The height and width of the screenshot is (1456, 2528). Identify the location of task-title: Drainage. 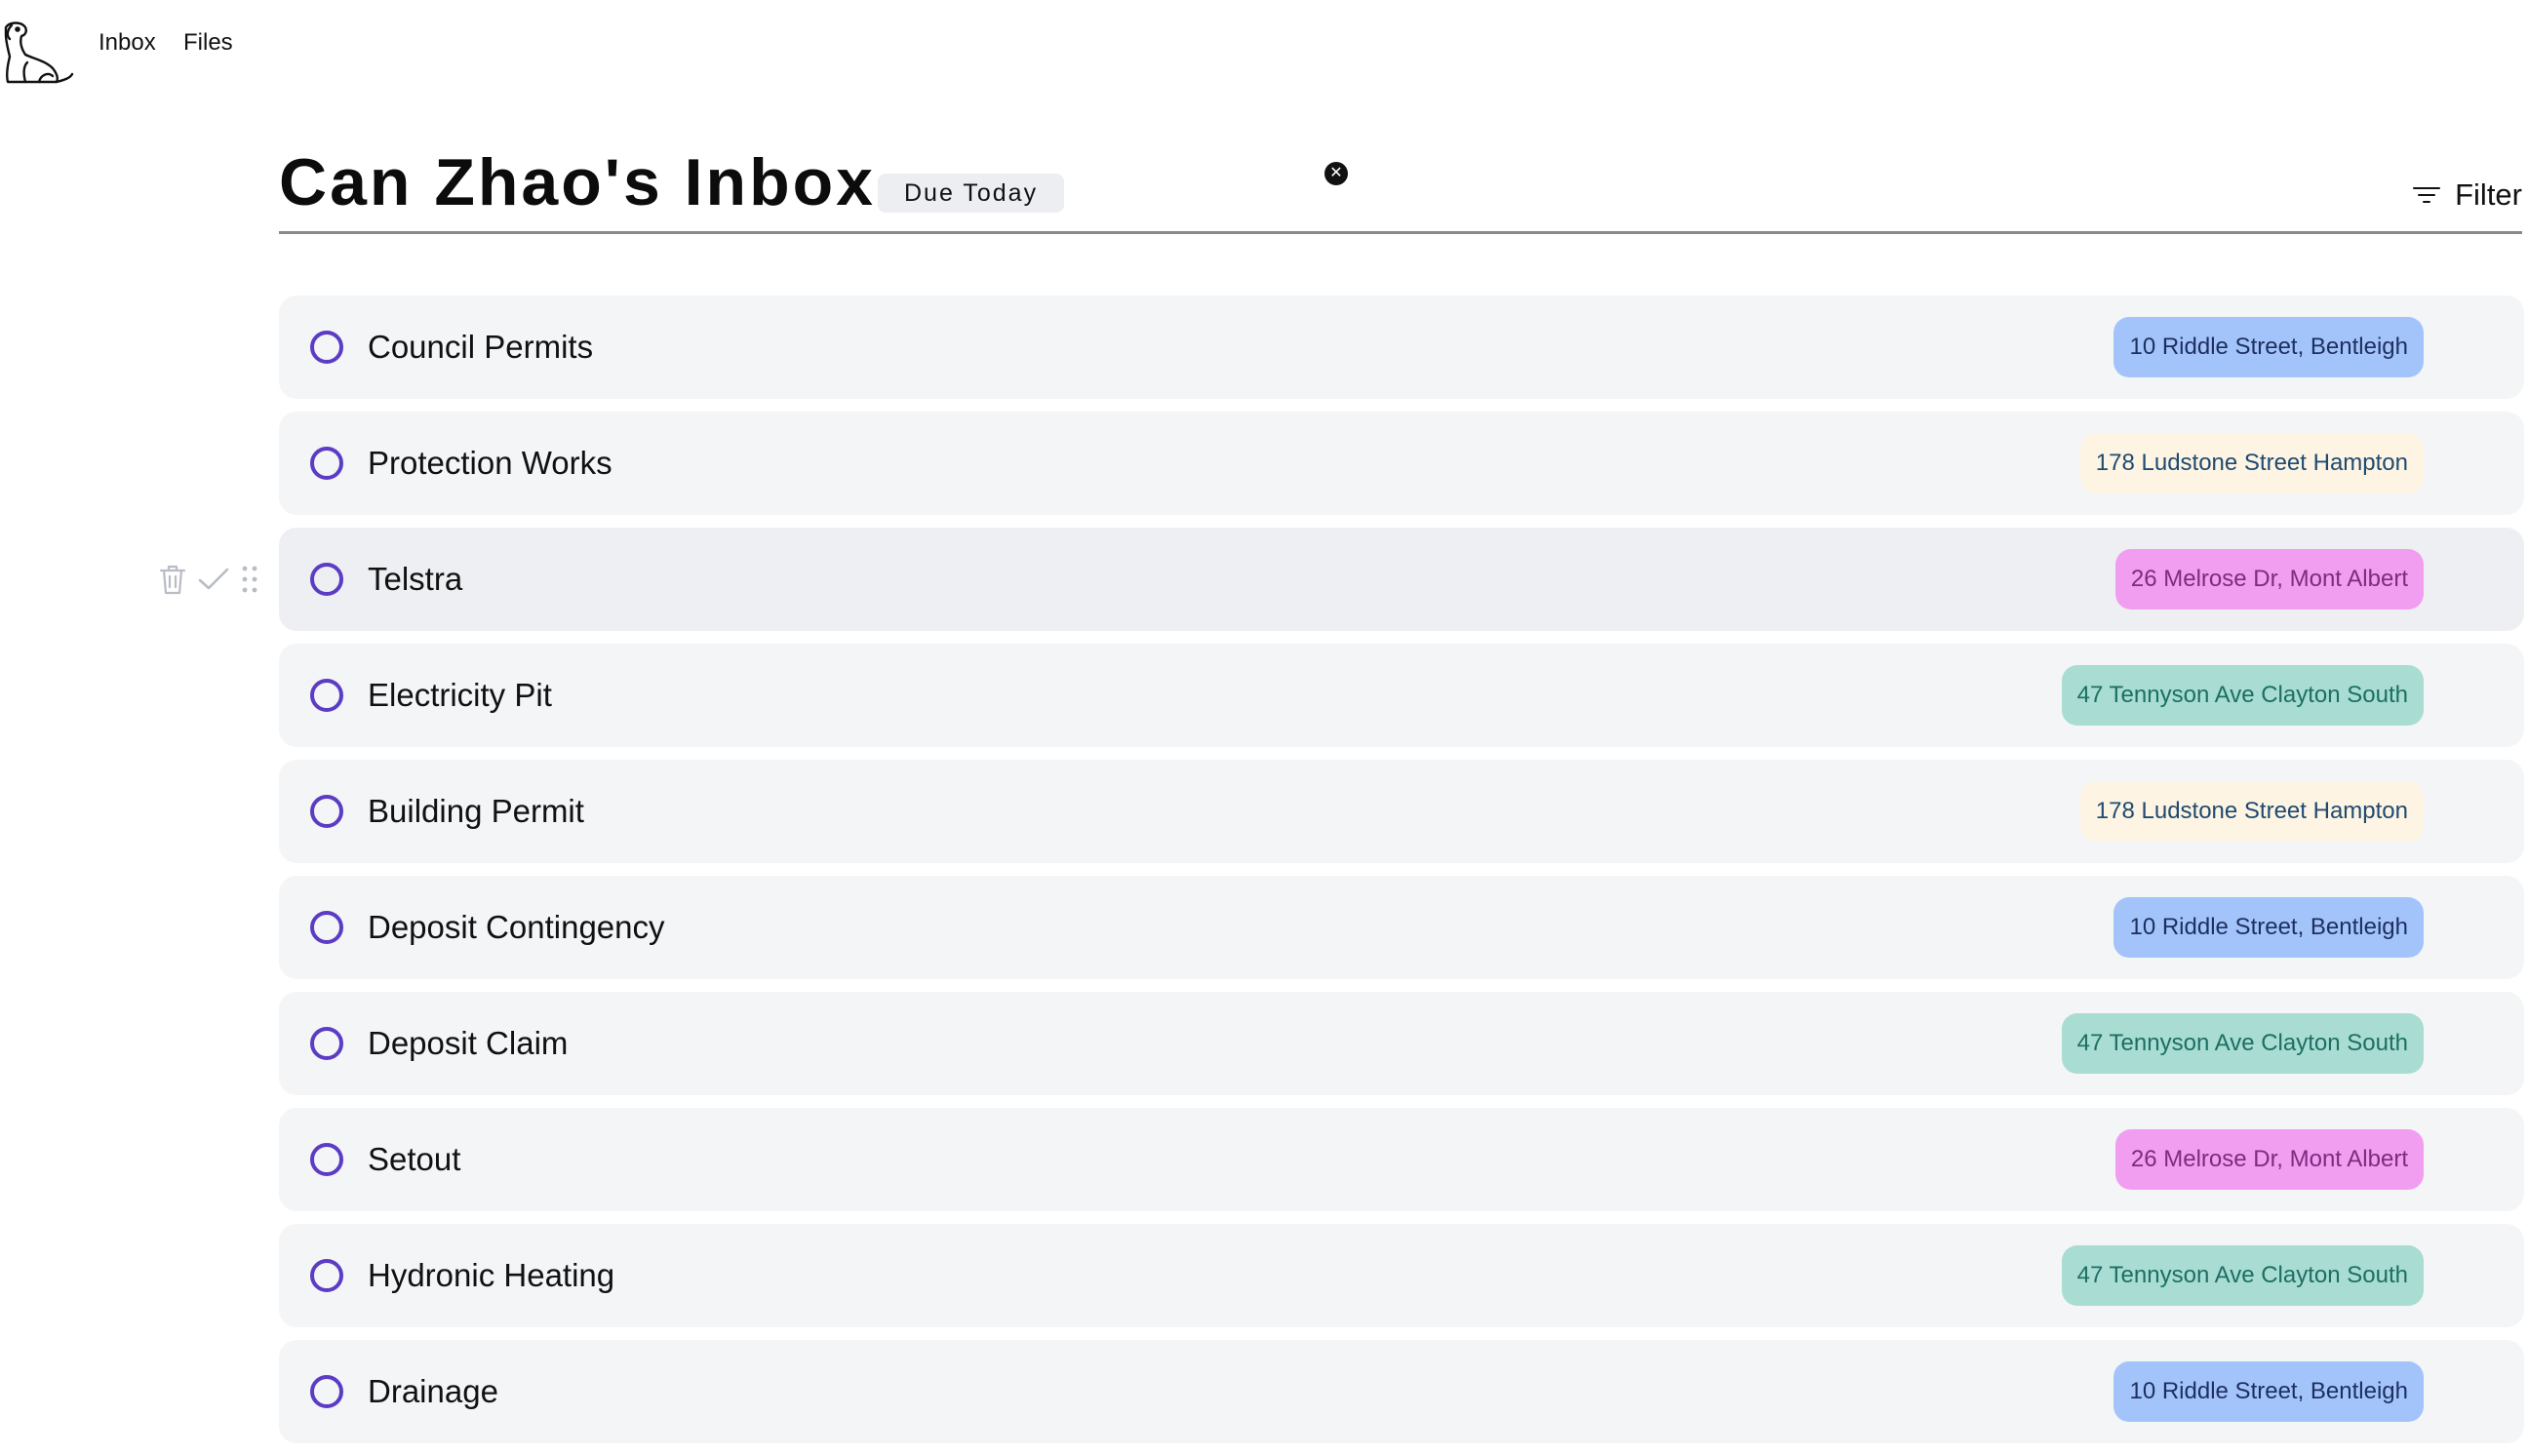
(433, 1391).